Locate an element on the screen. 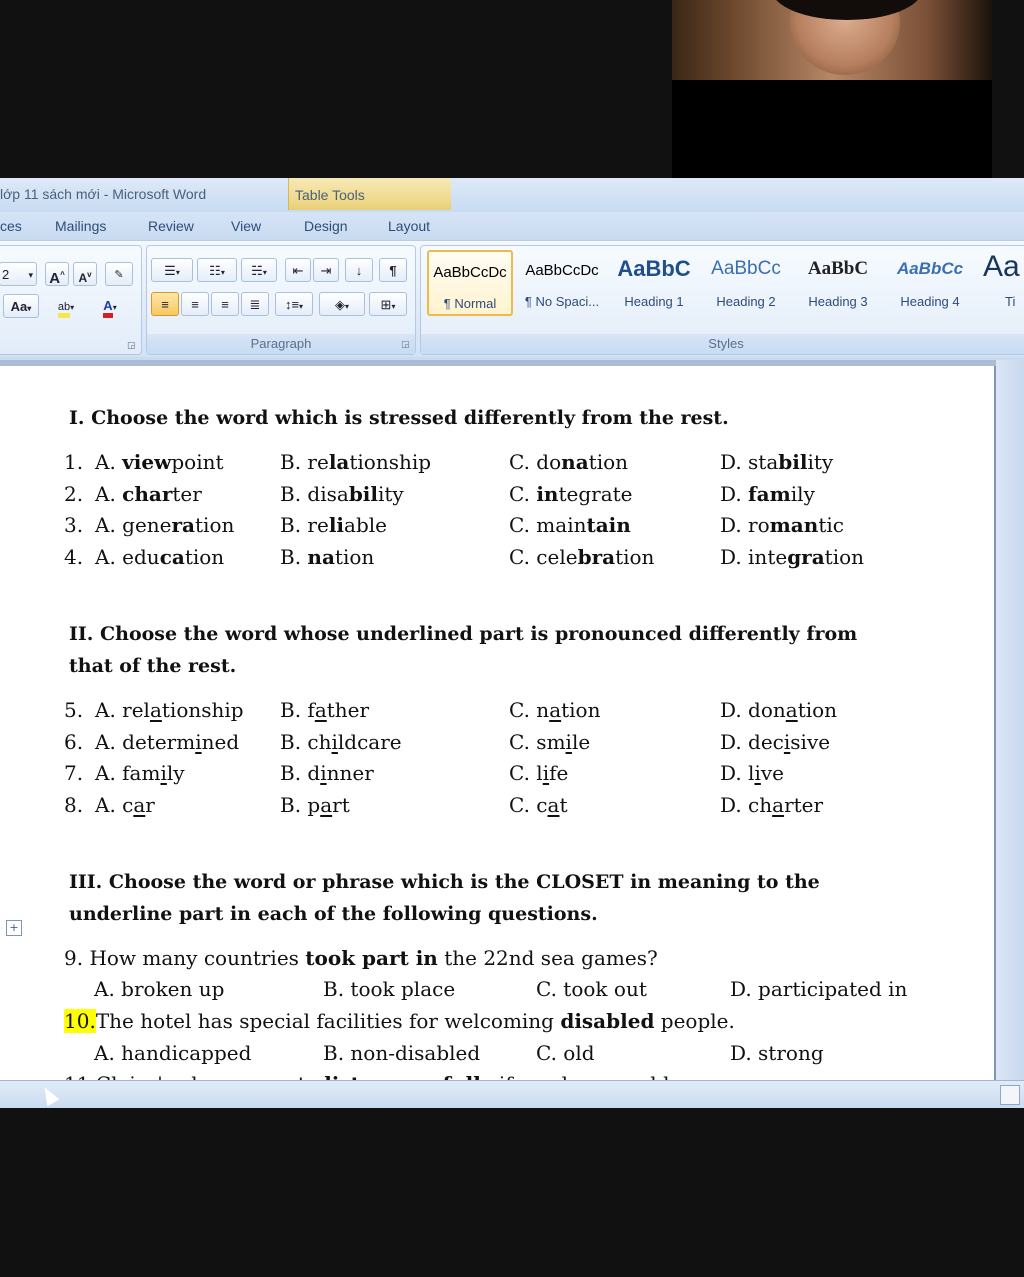 Image resolution: width=1024 pixels, height=1277 pixels. option-text: tic is located at coordinates (831, 525).